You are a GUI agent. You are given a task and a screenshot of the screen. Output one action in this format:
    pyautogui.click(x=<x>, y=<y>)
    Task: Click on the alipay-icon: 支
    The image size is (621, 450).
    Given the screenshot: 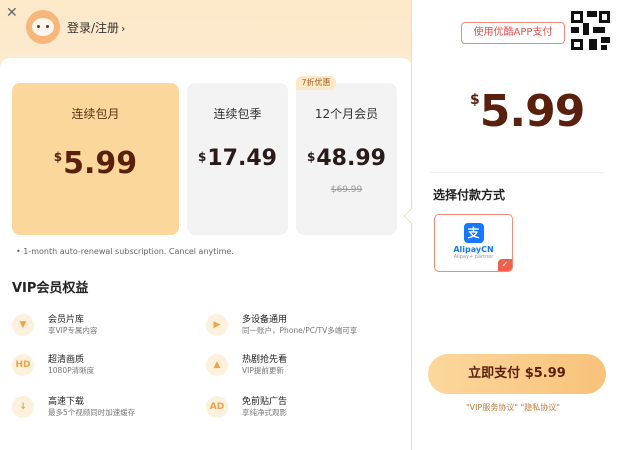 What is the action you would take?
    pyautogui.click(x=473, y=233)
    